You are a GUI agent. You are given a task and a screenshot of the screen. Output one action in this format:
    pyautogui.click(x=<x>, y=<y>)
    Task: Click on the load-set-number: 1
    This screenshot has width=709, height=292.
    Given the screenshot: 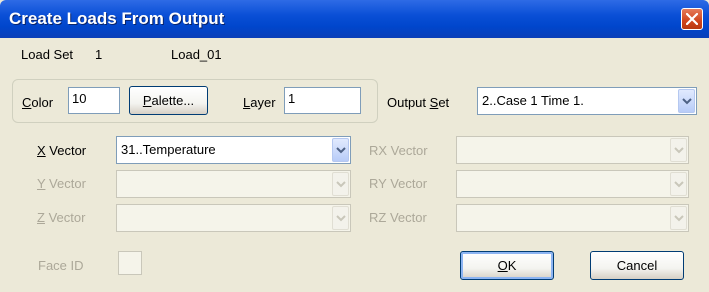 What is the action you would take?
    pyautogui.click(x=99, y=54)
    